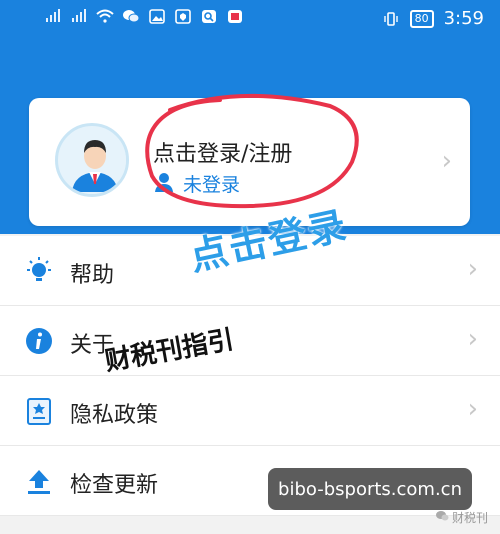 This screenshot has width=500, height=534. What do you see at coordinates (144, 16) in the screenshot?
I see `status-icons-left` at bounding box center [144, 16].